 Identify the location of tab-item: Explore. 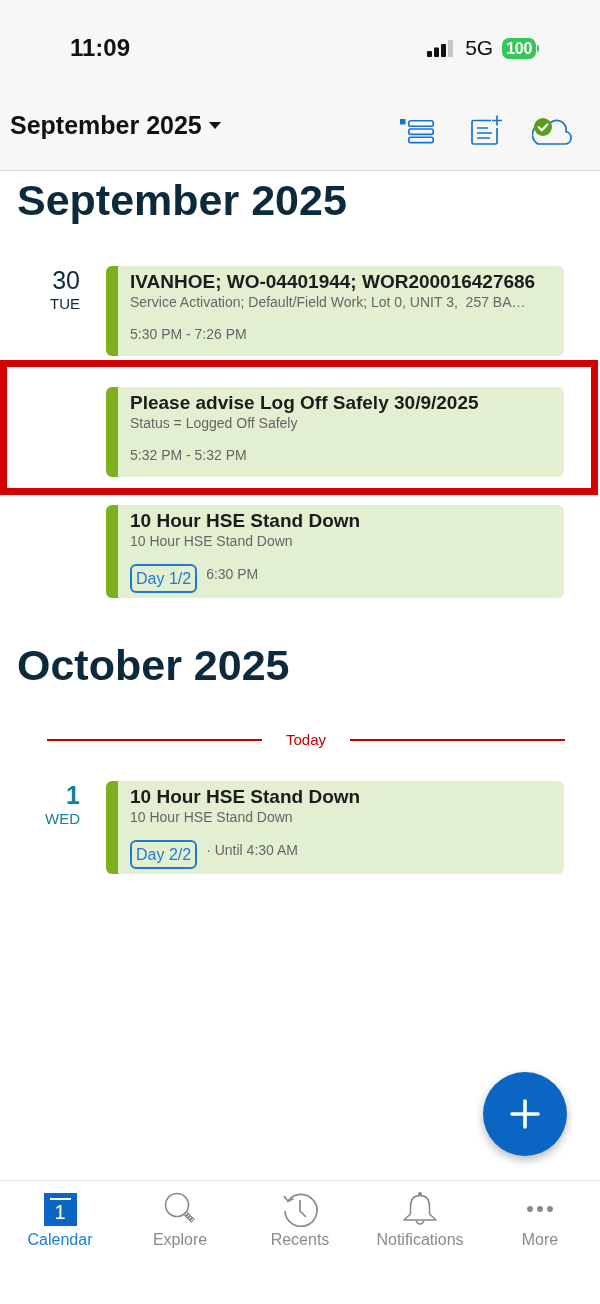
(180, 1242).